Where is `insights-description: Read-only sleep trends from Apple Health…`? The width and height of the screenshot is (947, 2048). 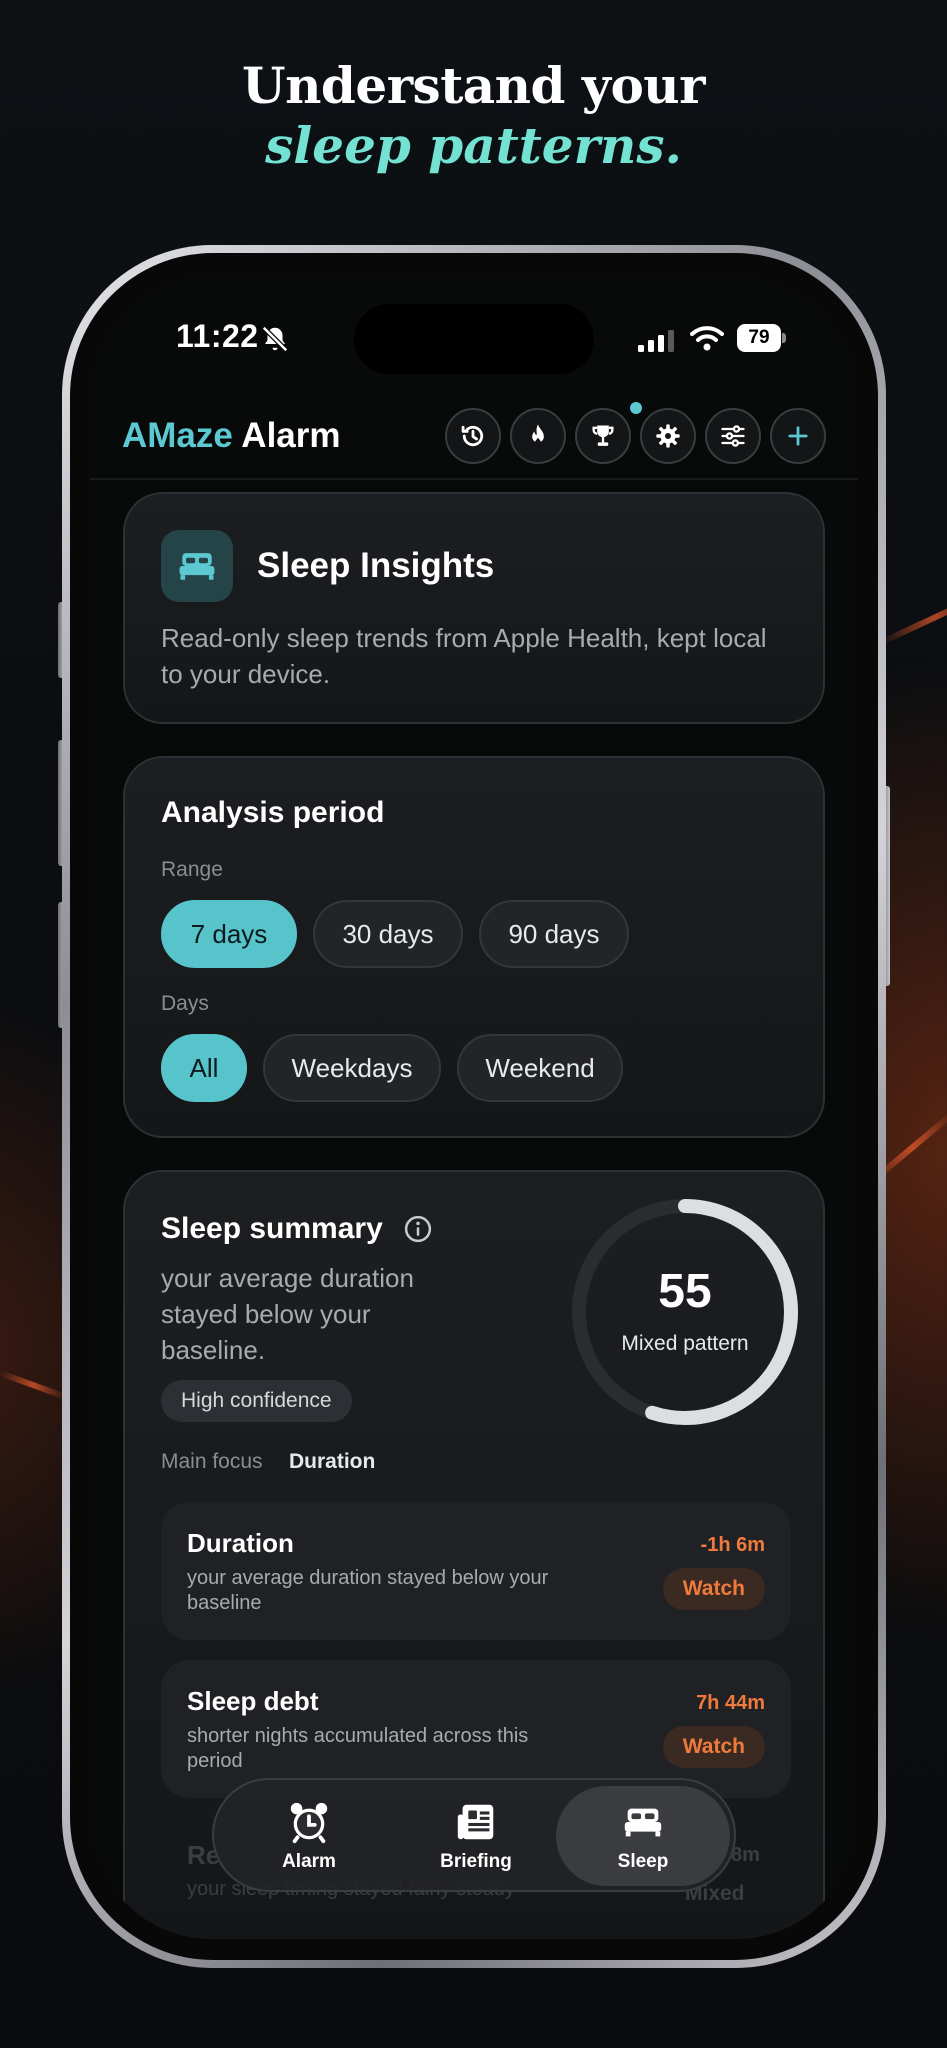 insights-description: Read-only sleep trends from Apple Health… is located at coordinates (464, 656).